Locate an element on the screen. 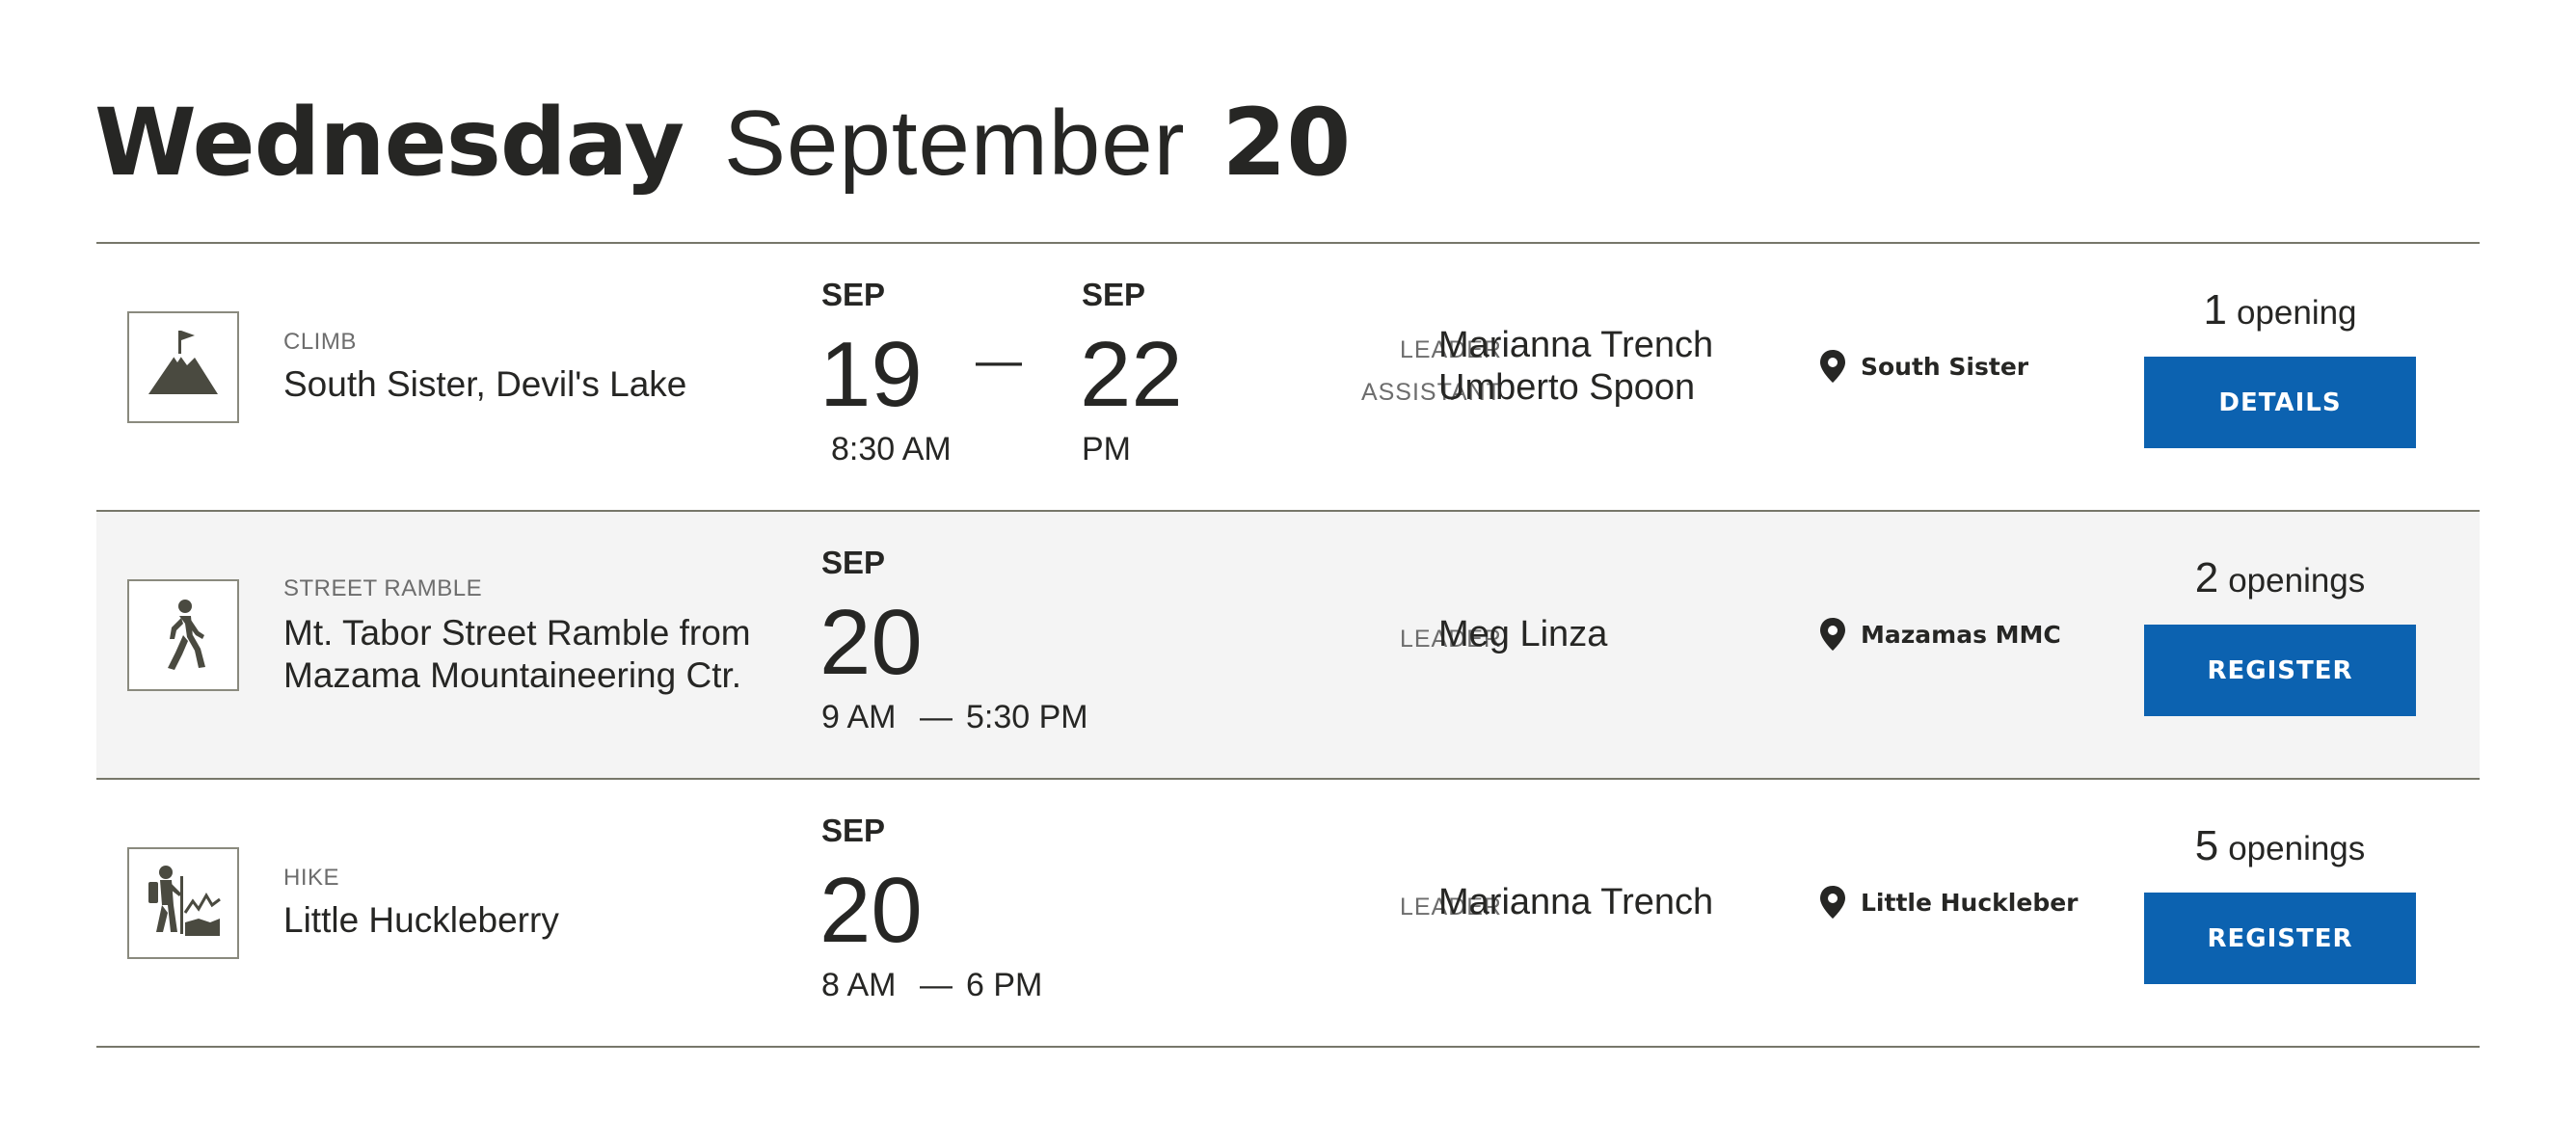  openings-count: 1 opening is located at coordinates (2280, 310).